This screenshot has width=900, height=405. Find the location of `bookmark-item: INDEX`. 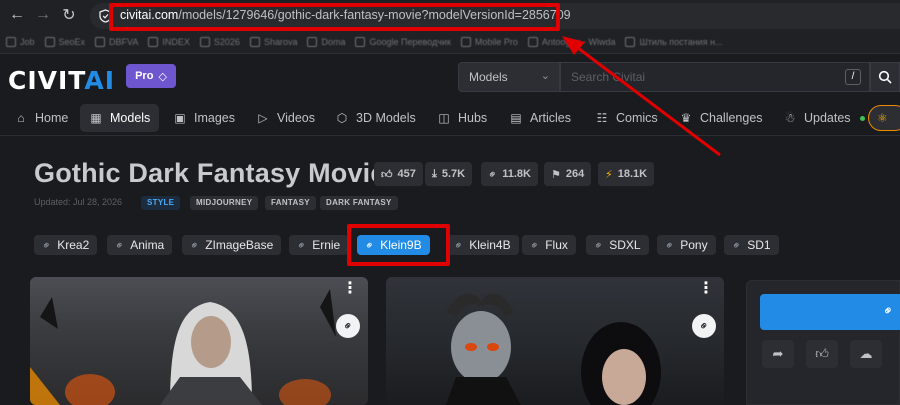

bookmark-item: INDEX is located at coordinates (169, 41).